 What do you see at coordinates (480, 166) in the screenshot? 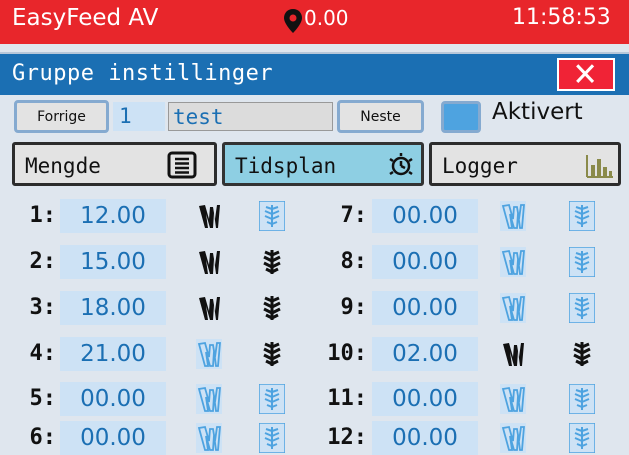
I see `tab-log-label: Logger` at bounding box center [480, 166].